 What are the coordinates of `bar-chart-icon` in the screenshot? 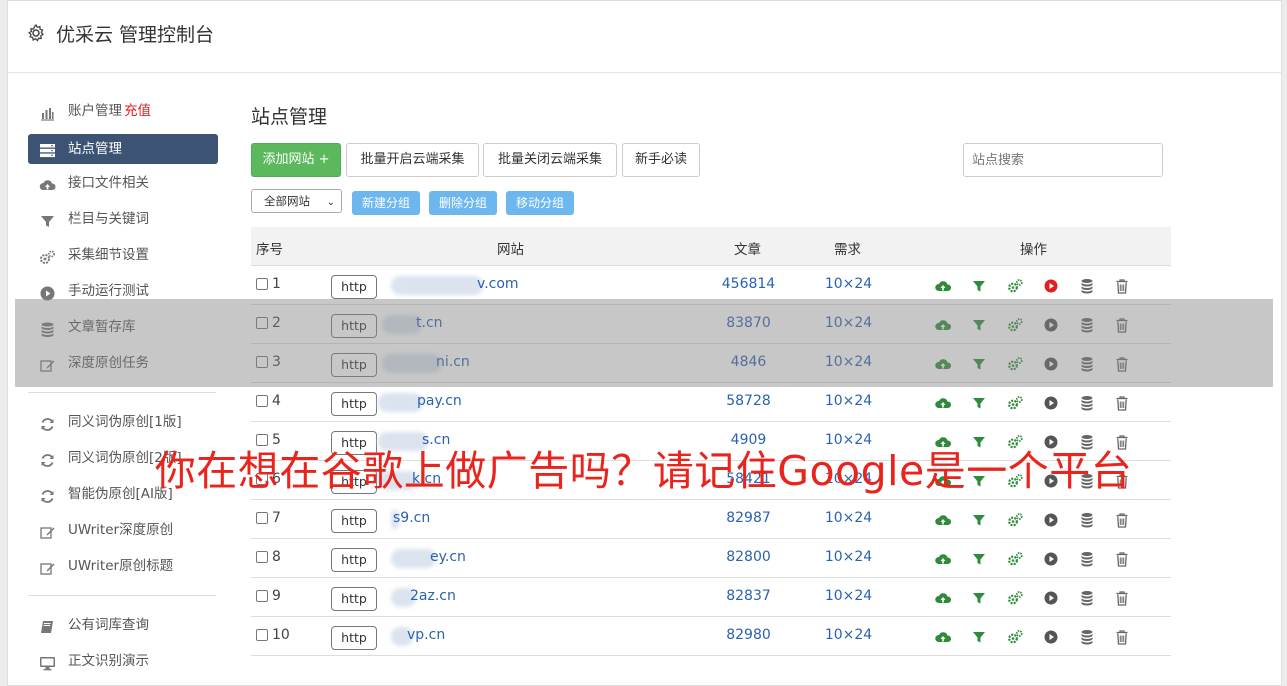 It's located at (47, 112).